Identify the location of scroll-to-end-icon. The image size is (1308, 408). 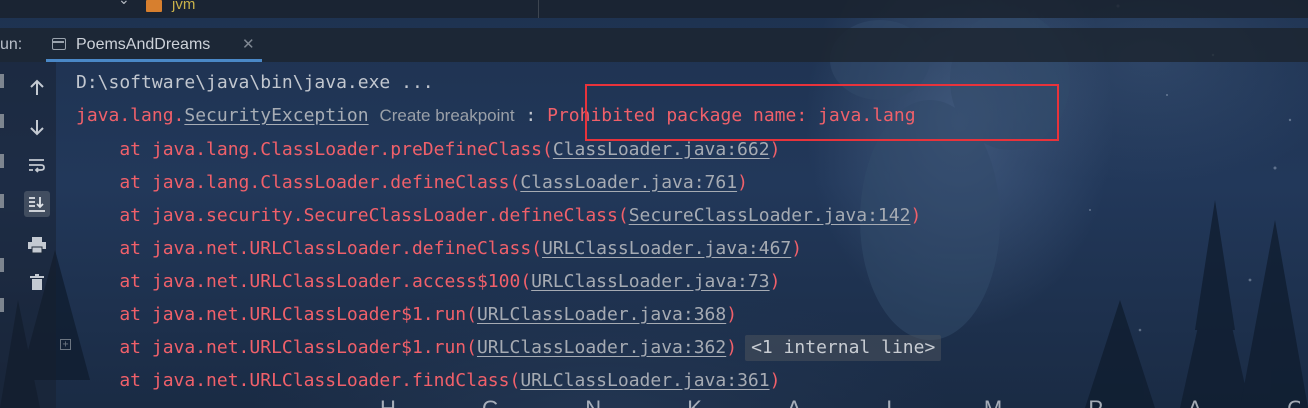
(37, 204).